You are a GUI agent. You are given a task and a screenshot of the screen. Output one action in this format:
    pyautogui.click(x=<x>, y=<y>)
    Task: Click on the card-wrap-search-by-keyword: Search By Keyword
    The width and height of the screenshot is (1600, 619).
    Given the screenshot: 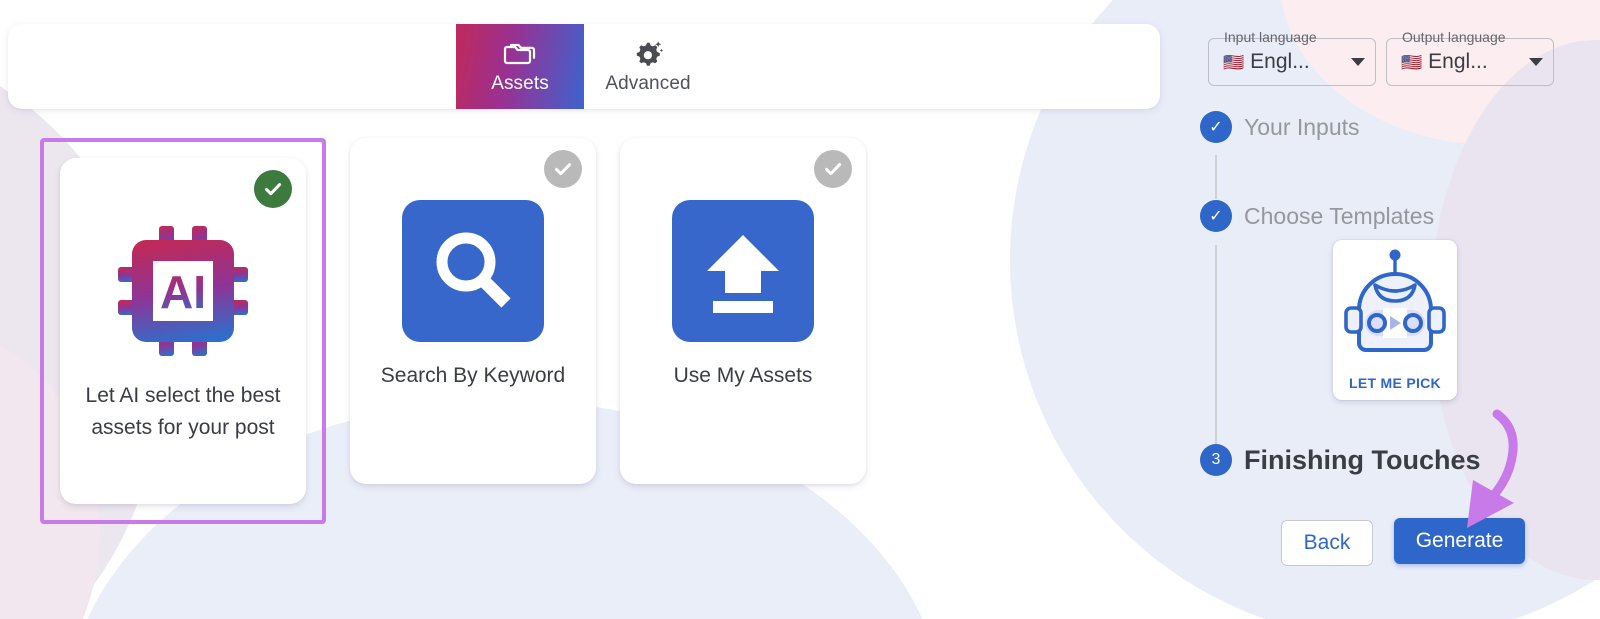 What is the action you would take?
    pyautogui.click(x=473, y=331)
    